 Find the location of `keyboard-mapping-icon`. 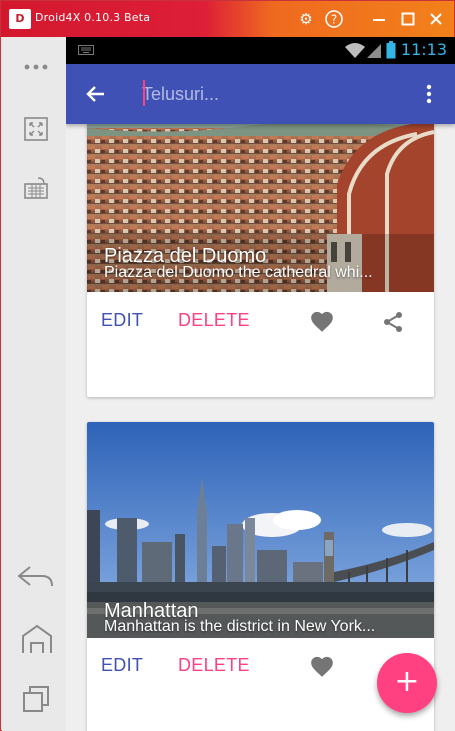

keyboard-mapping-icon is located at coordinates (36, 189).